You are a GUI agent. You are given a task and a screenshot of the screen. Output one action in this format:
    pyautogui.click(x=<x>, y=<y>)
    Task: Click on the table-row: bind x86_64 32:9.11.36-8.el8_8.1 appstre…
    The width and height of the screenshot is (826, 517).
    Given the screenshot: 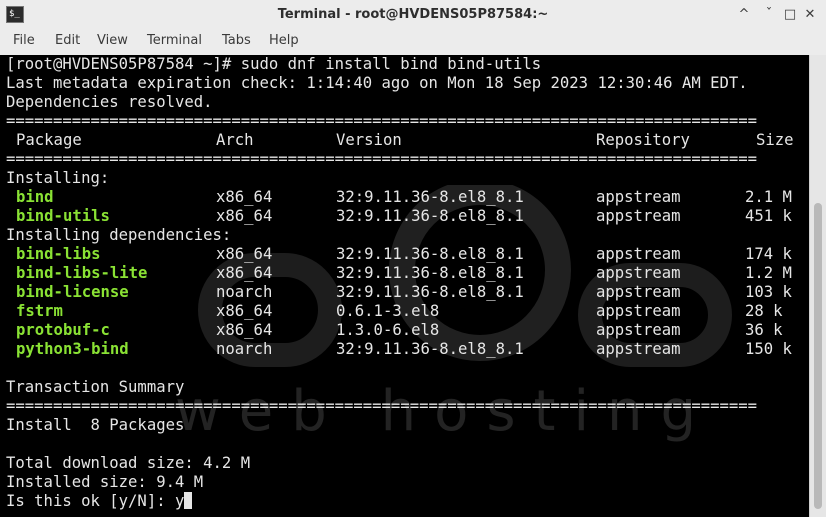 What is the action you would take?
    pyautogui.click(x=406, y=197)
    